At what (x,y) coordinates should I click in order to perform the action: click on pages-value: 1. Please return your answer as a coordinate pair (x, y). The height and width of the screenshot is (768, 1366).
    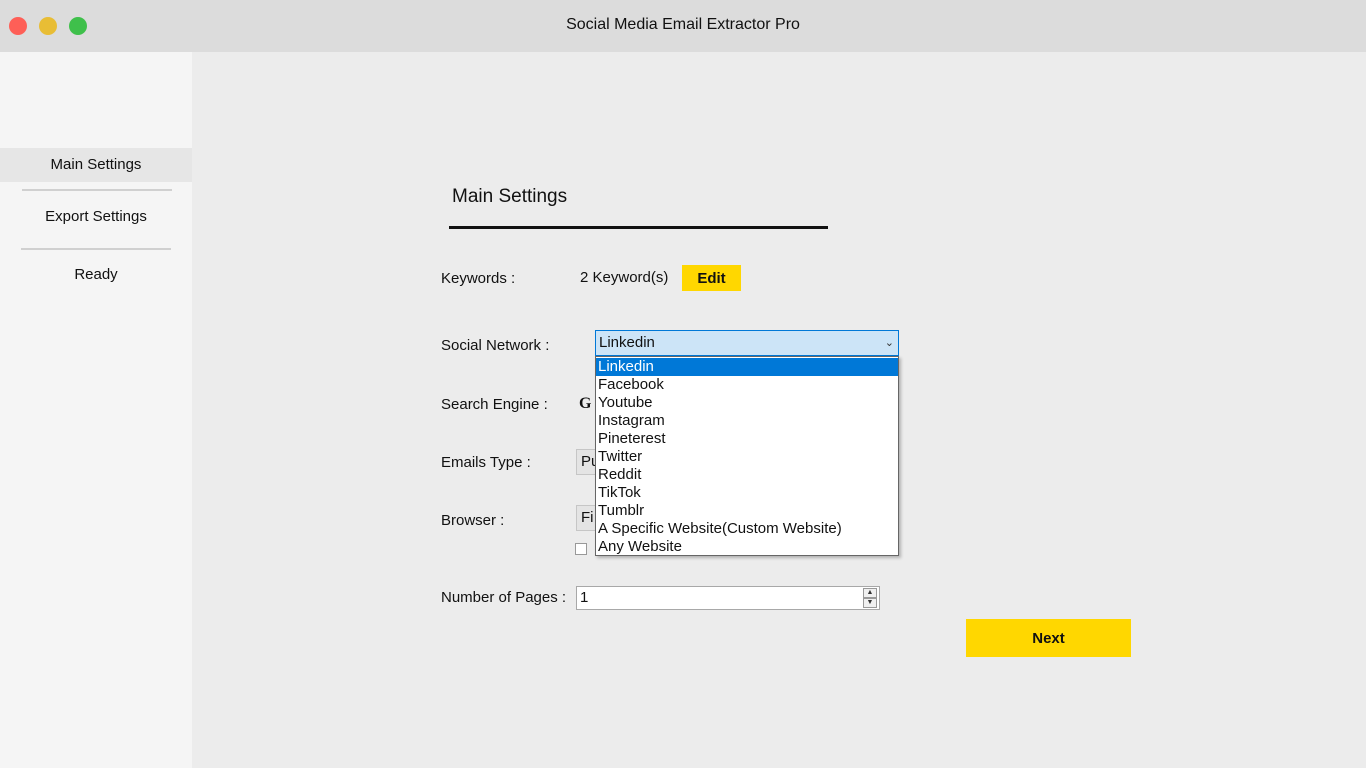
    Looking at the image, I should click on (584, 597).